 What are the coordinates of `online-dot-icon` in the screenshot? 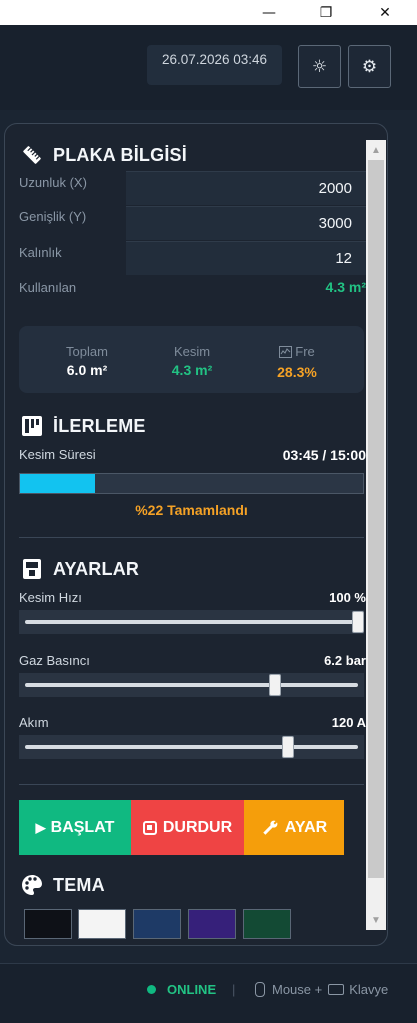 It's located at (151, 989).